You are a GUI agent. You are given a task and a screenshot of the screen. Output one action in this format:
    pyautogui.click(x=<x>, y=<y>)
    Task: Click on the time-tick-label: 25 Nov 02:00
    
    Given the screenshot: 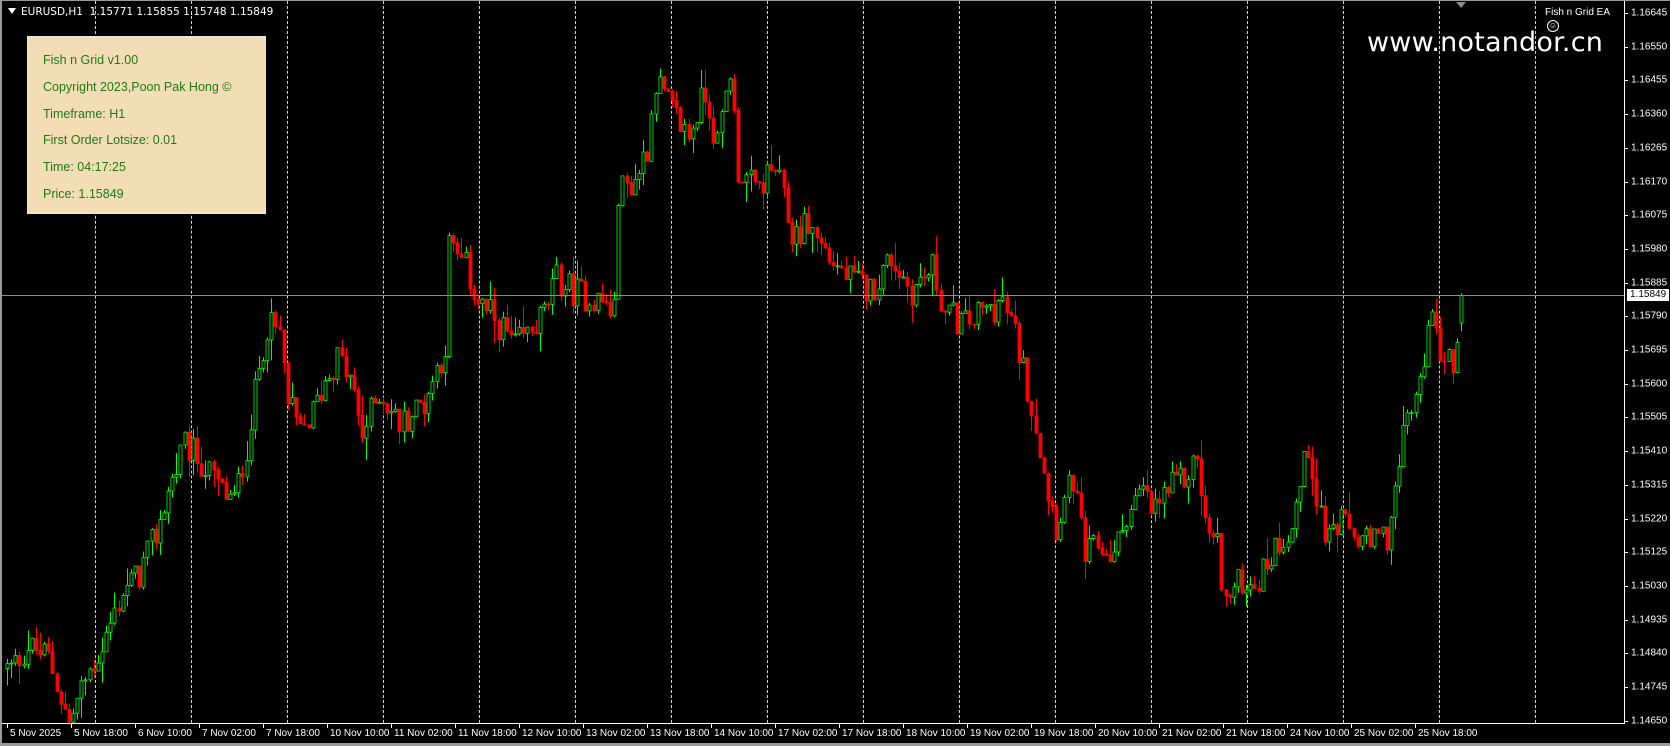 What is the action you would take?
    pyautogui.click(x=1384, y=733)
    